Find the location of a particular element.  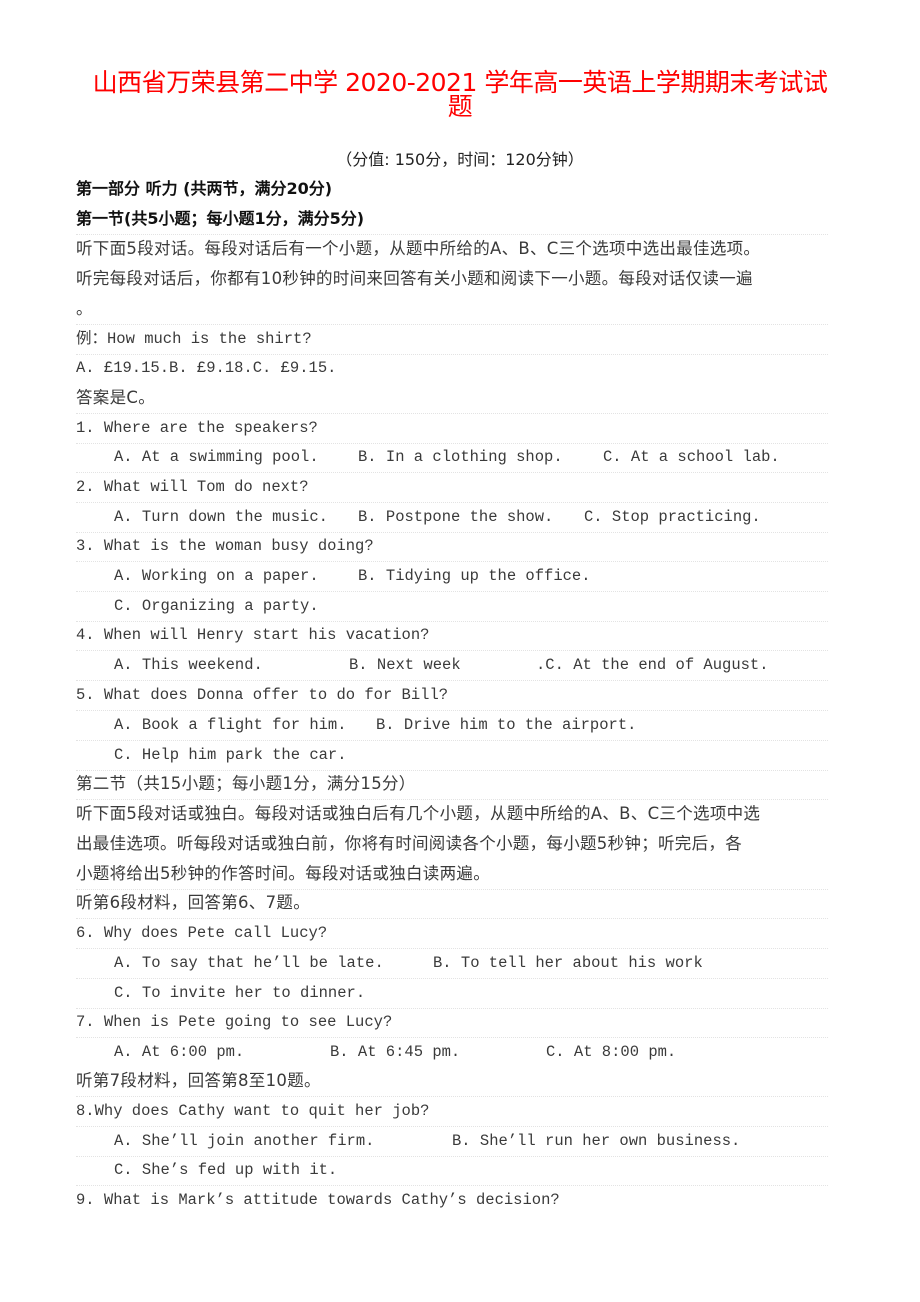

option-b: B. Tidying up the office. is located at coordinates (474, 576).